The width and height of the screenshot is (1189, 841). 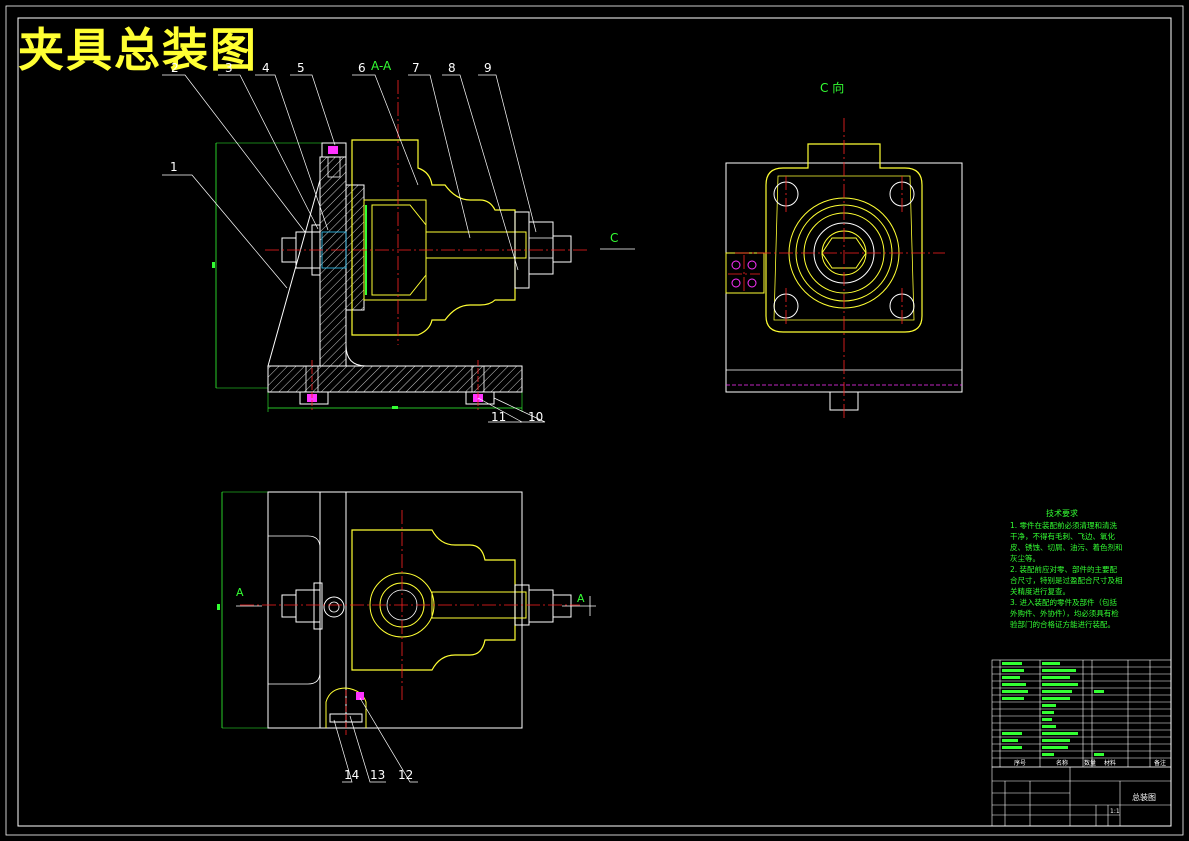 I want to click on col-material: 材料, so click(x=1110, y=763).